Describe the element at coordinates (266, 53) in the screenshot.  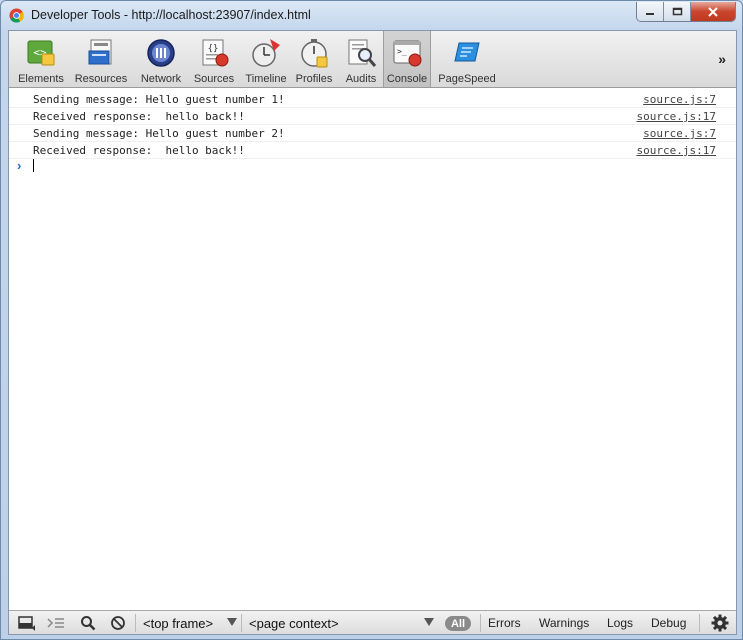
I see `timeline-icon` at that location.